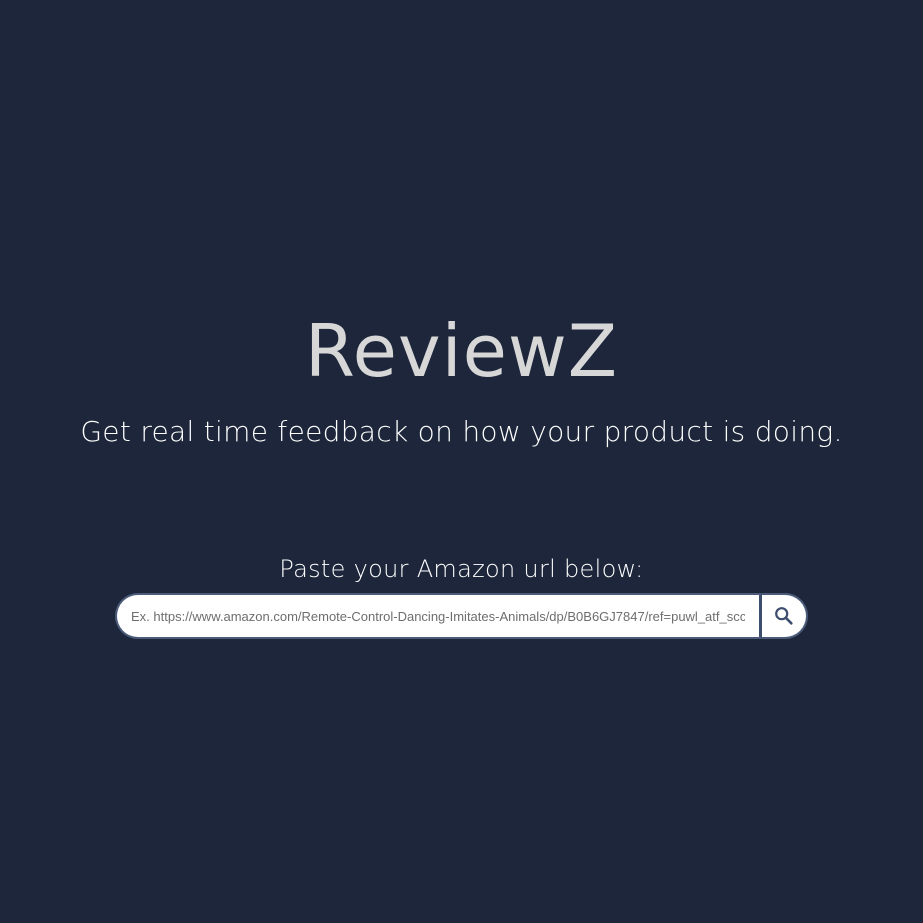 Image resolution: width=923 pixels, height=923 pixels. I want to click on search-icon, so click(784, 616).